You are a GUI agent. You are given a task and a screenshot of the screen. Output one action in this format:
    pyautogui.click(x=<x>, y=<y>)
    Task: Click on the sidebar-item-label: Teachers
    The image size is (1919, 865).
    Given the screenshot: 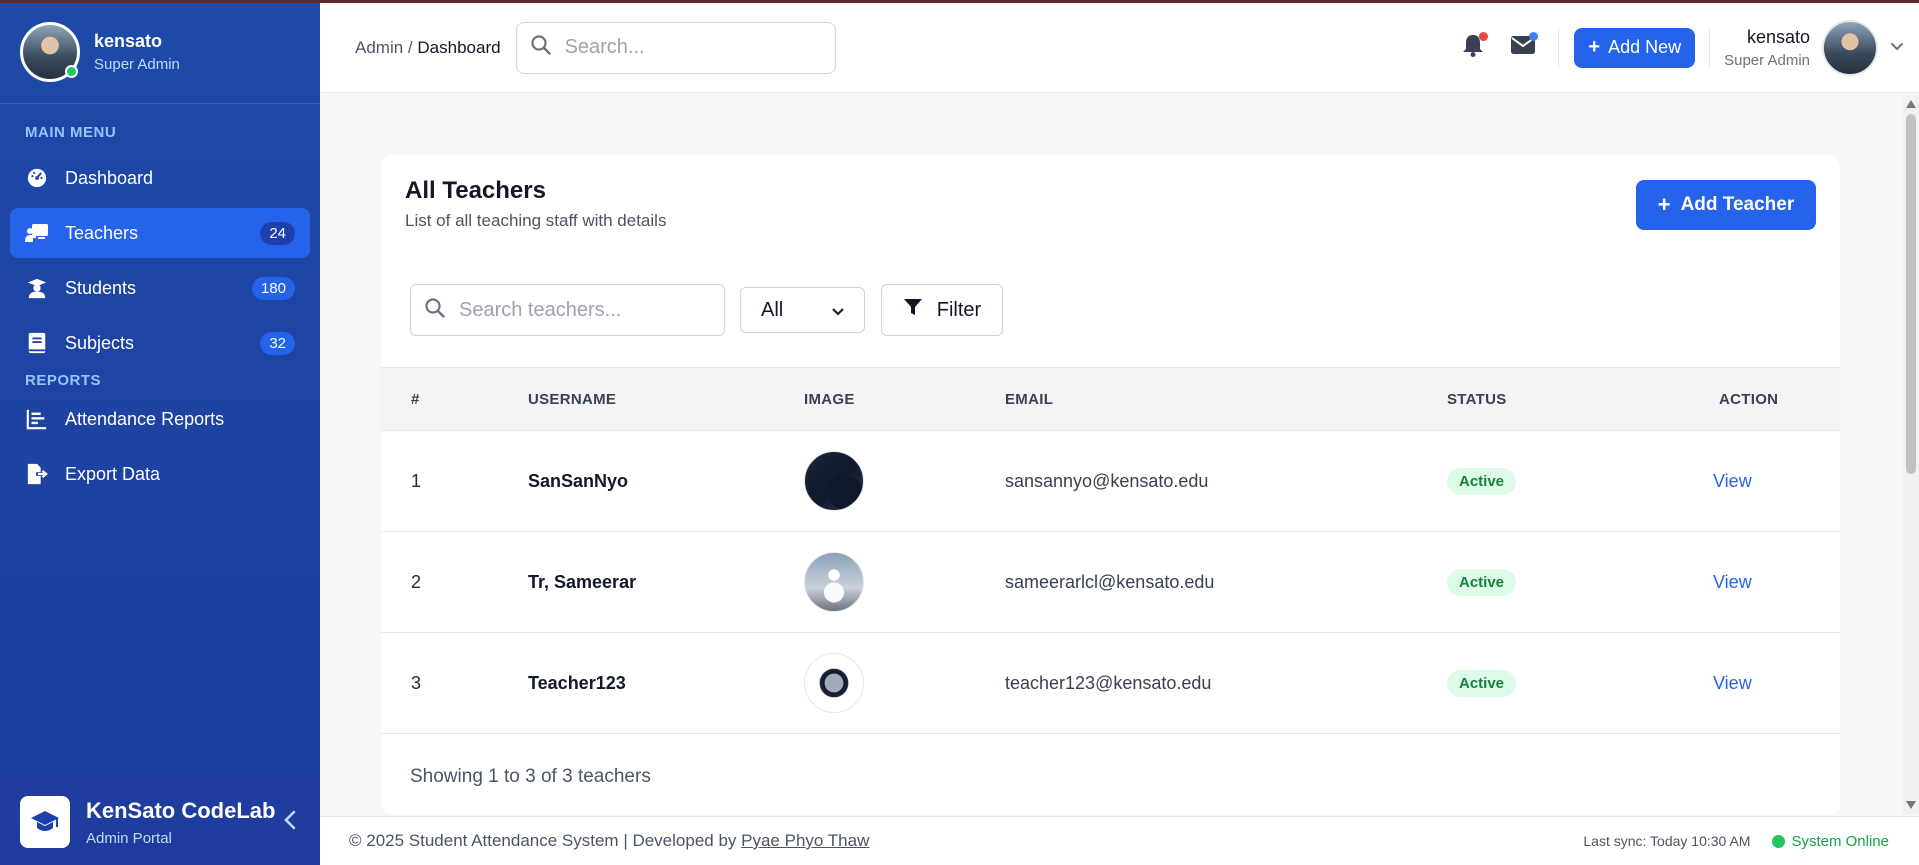 What is the action you would take?
    pyautogui.click(x=102, y=232)
    